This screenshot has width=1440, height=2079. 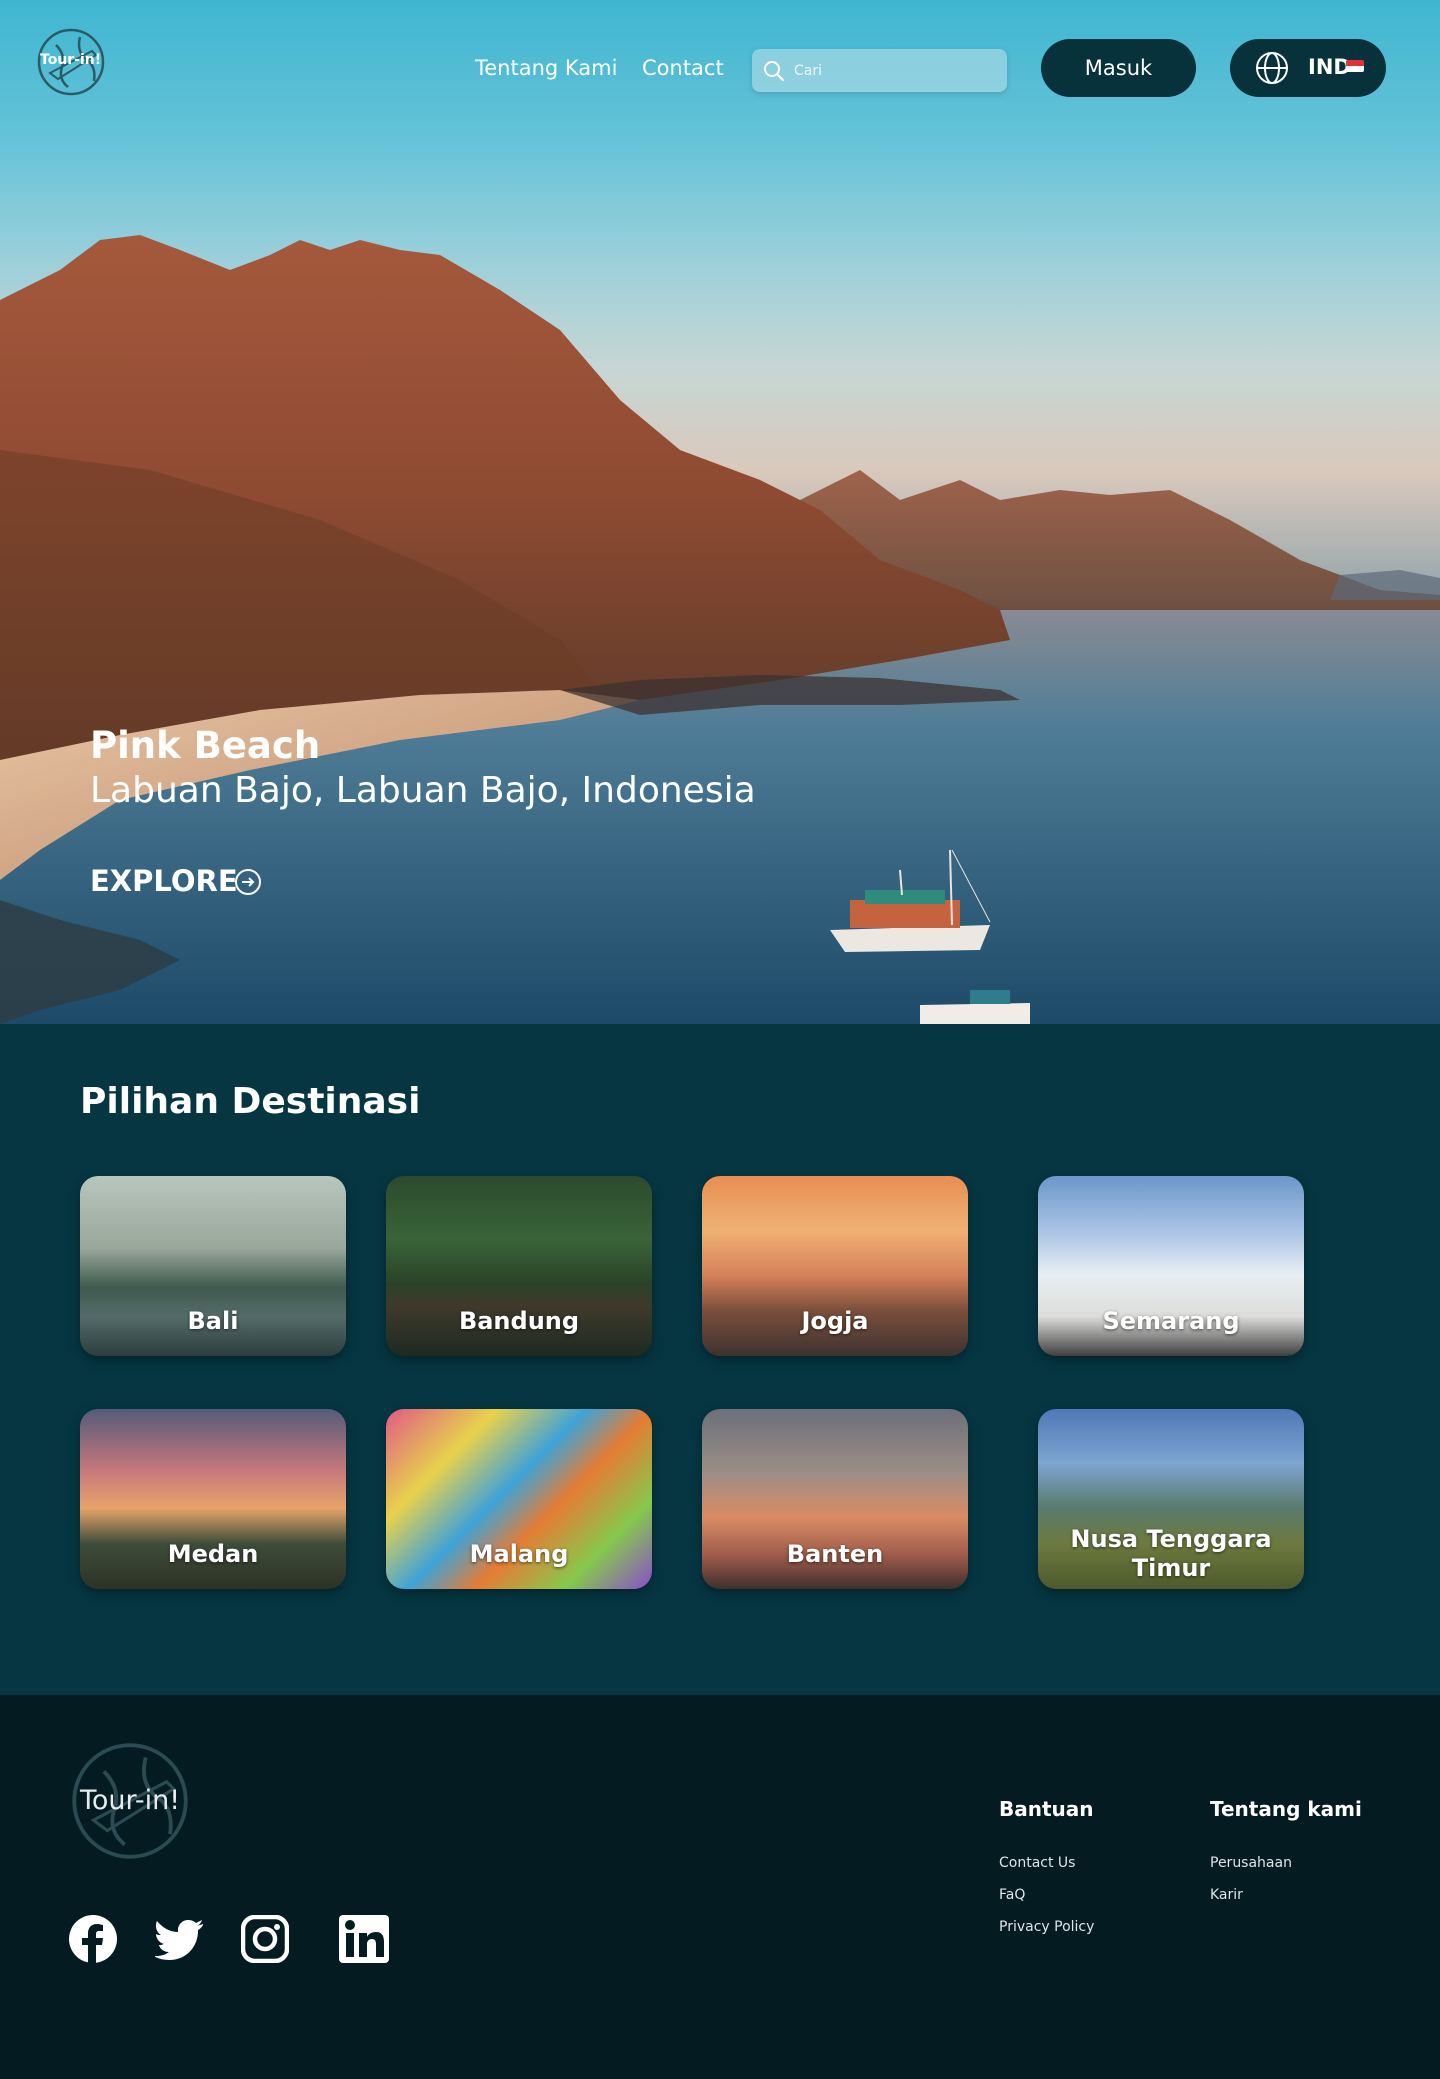 I want to click on section-title: Pilihan Destinasi, so click(x=250, y=1101).